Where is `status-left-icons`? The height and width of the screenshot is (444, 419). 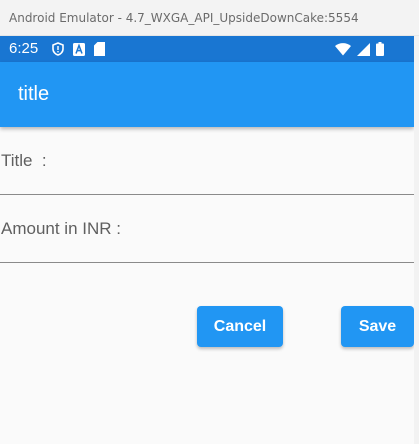
status-left-icons is located at coordinates (78, 49).